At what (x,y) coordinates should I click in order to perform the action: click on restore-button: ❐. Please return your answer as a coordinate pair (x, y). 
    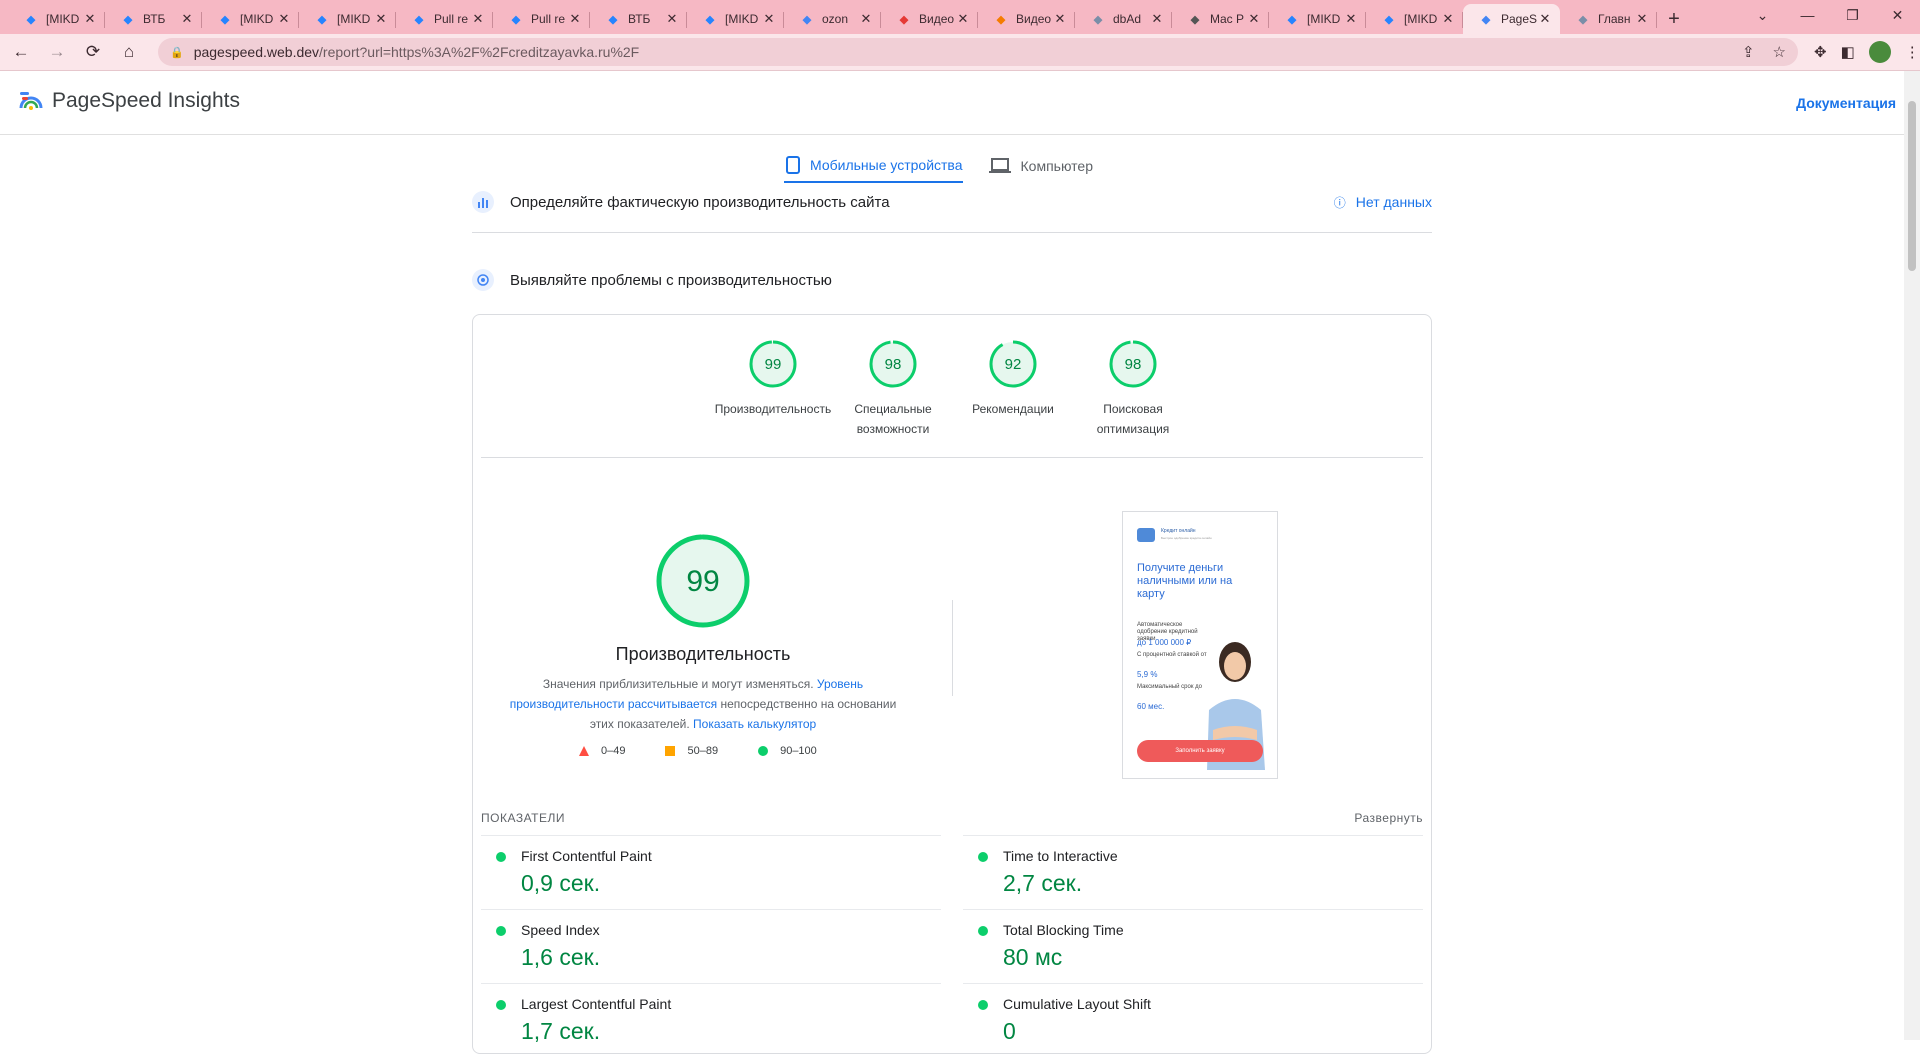
    Looking at the image, I should click on (1852, 15).